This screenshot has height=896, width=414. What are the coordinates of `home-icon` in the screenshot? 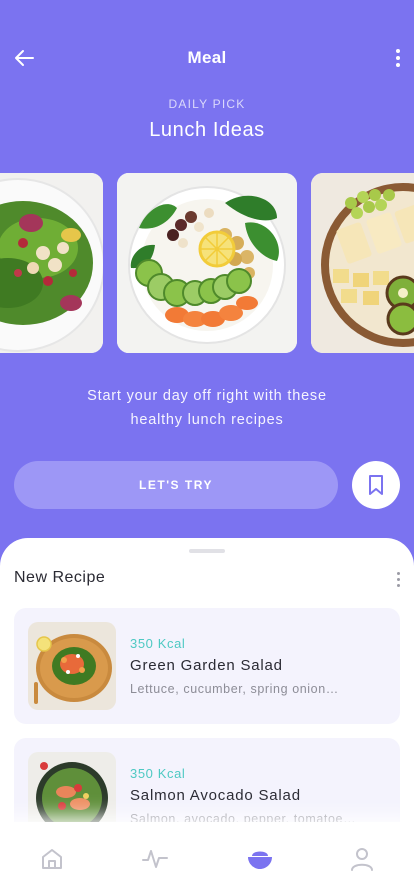 It's located at (52, 859).